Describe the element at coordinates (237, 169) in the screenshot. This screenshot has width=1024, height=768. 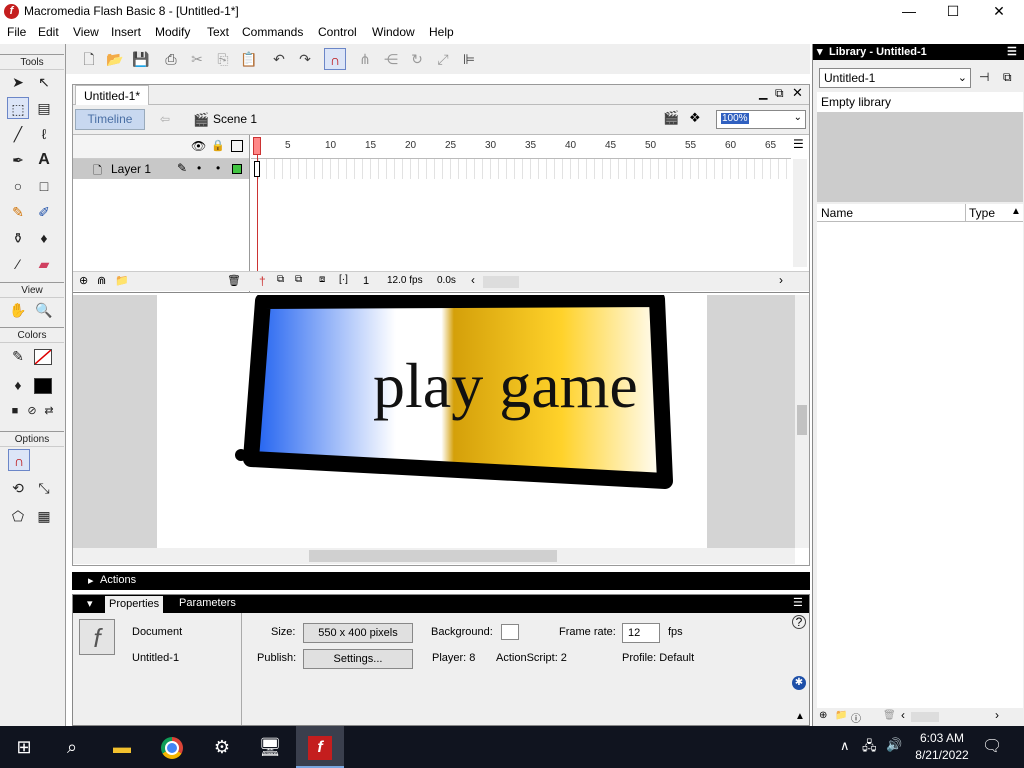
I see `layer-color-icon` at that location.